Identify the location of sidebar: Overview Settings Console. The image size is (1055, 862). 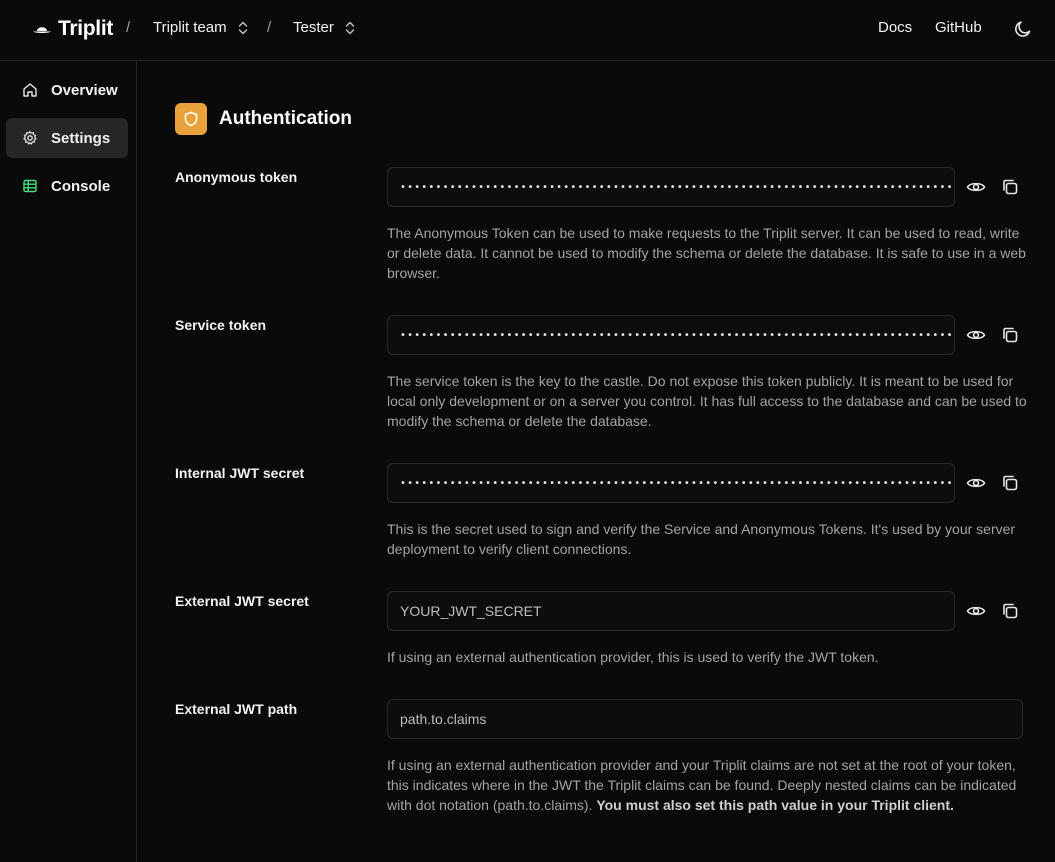
(68, 462).